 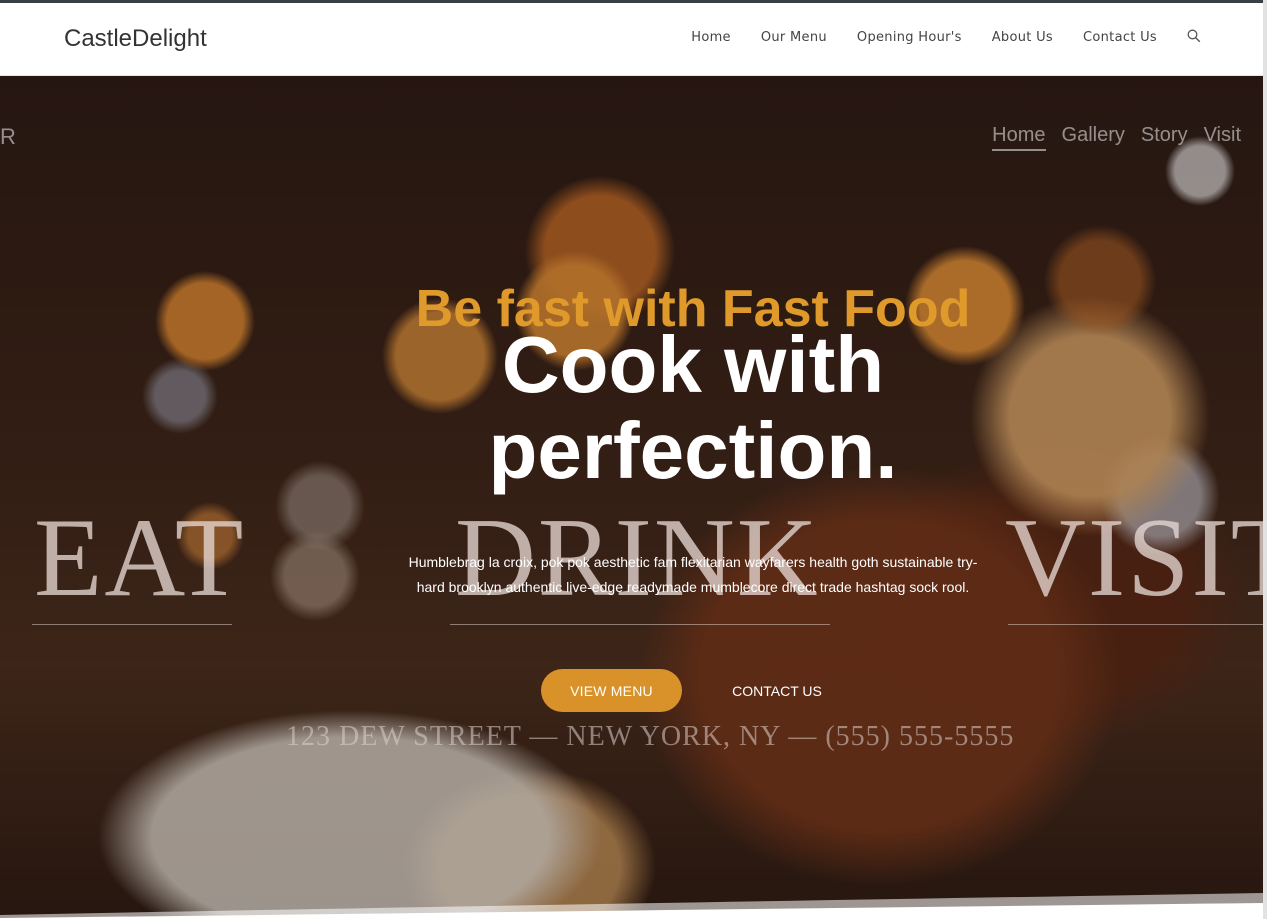 What do you see at coordinates (794, 37) in the screenshot?
I see `nav-our-menu: Our Menu` at bounding box center [794, 37].